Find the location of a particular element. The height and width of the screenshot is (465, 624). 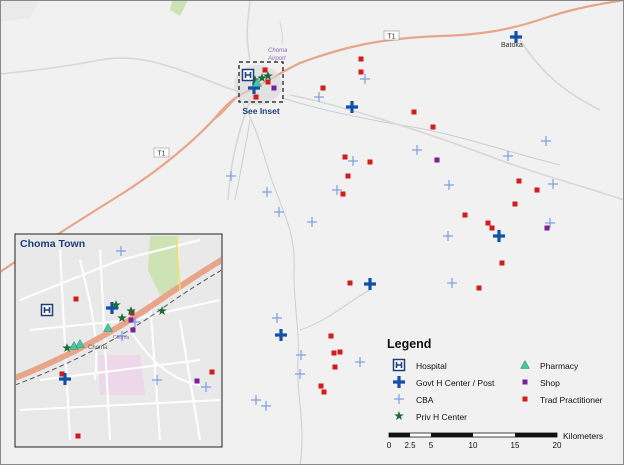

town-label-batoka: Batoka is located at coordinates (512, 45).